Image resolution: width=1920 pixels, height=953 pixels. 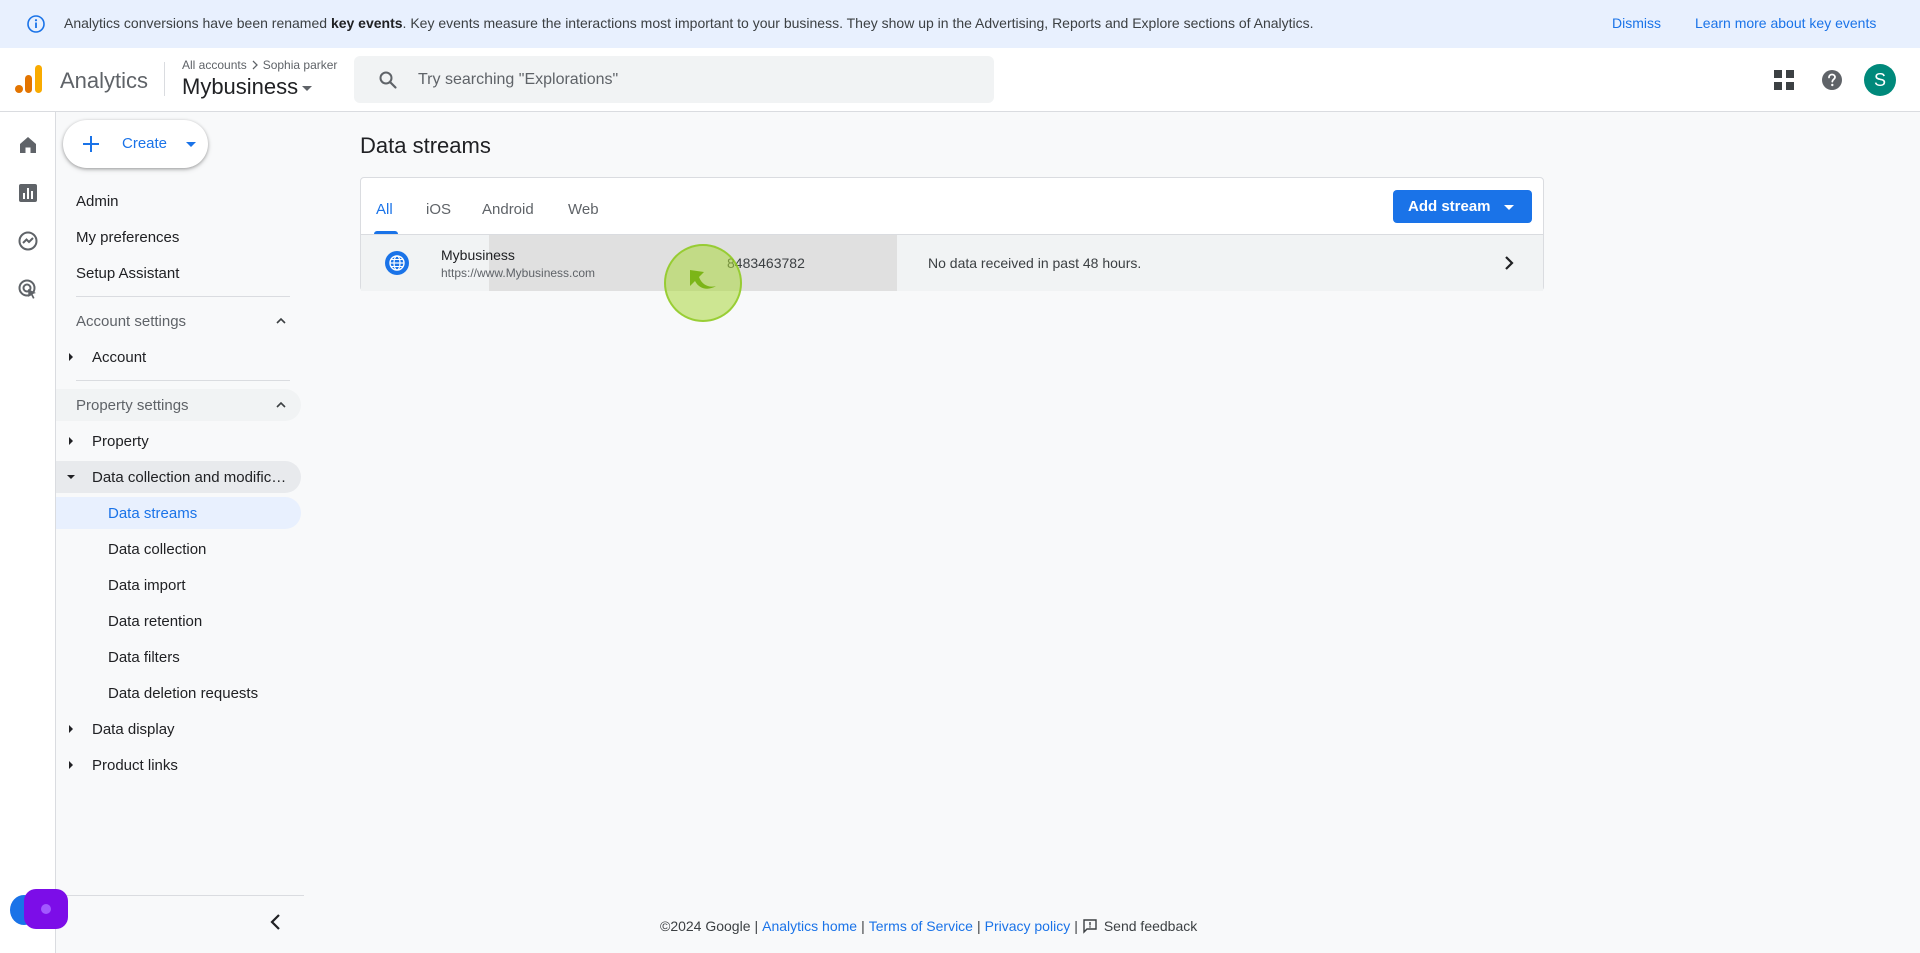 I want to click on search-icon, so click(x=388, y=80).